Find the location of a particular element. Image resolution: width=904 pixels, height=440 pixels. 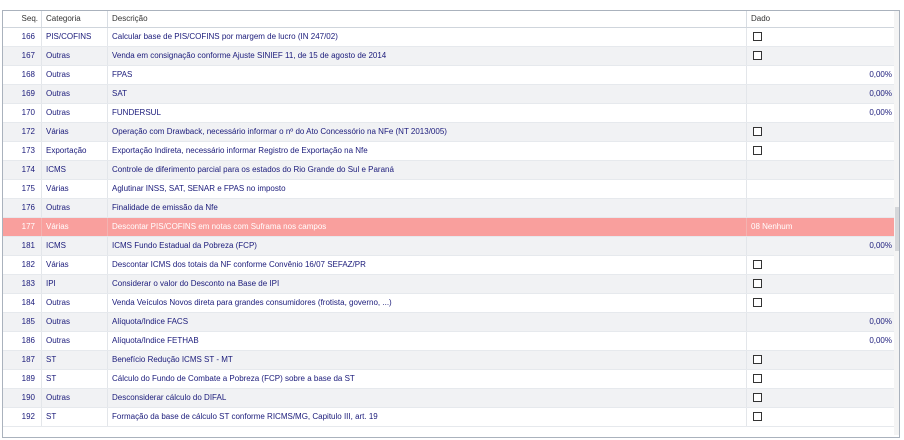

cell-categoria: PIS/COFINS is located at coordinates (75, 37).